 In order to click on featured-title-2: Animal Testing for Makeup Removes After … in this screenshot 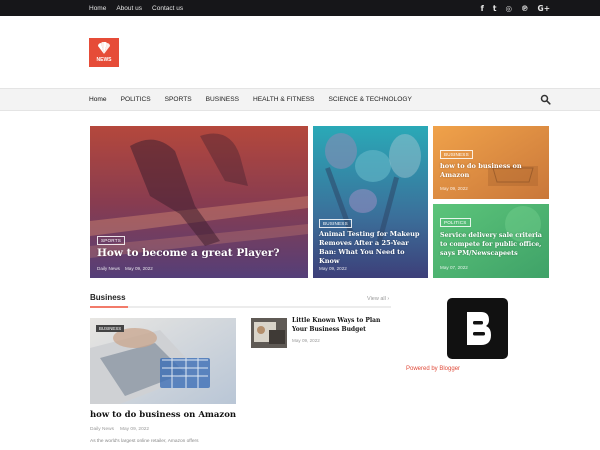, I will do `click(372, 248)`.